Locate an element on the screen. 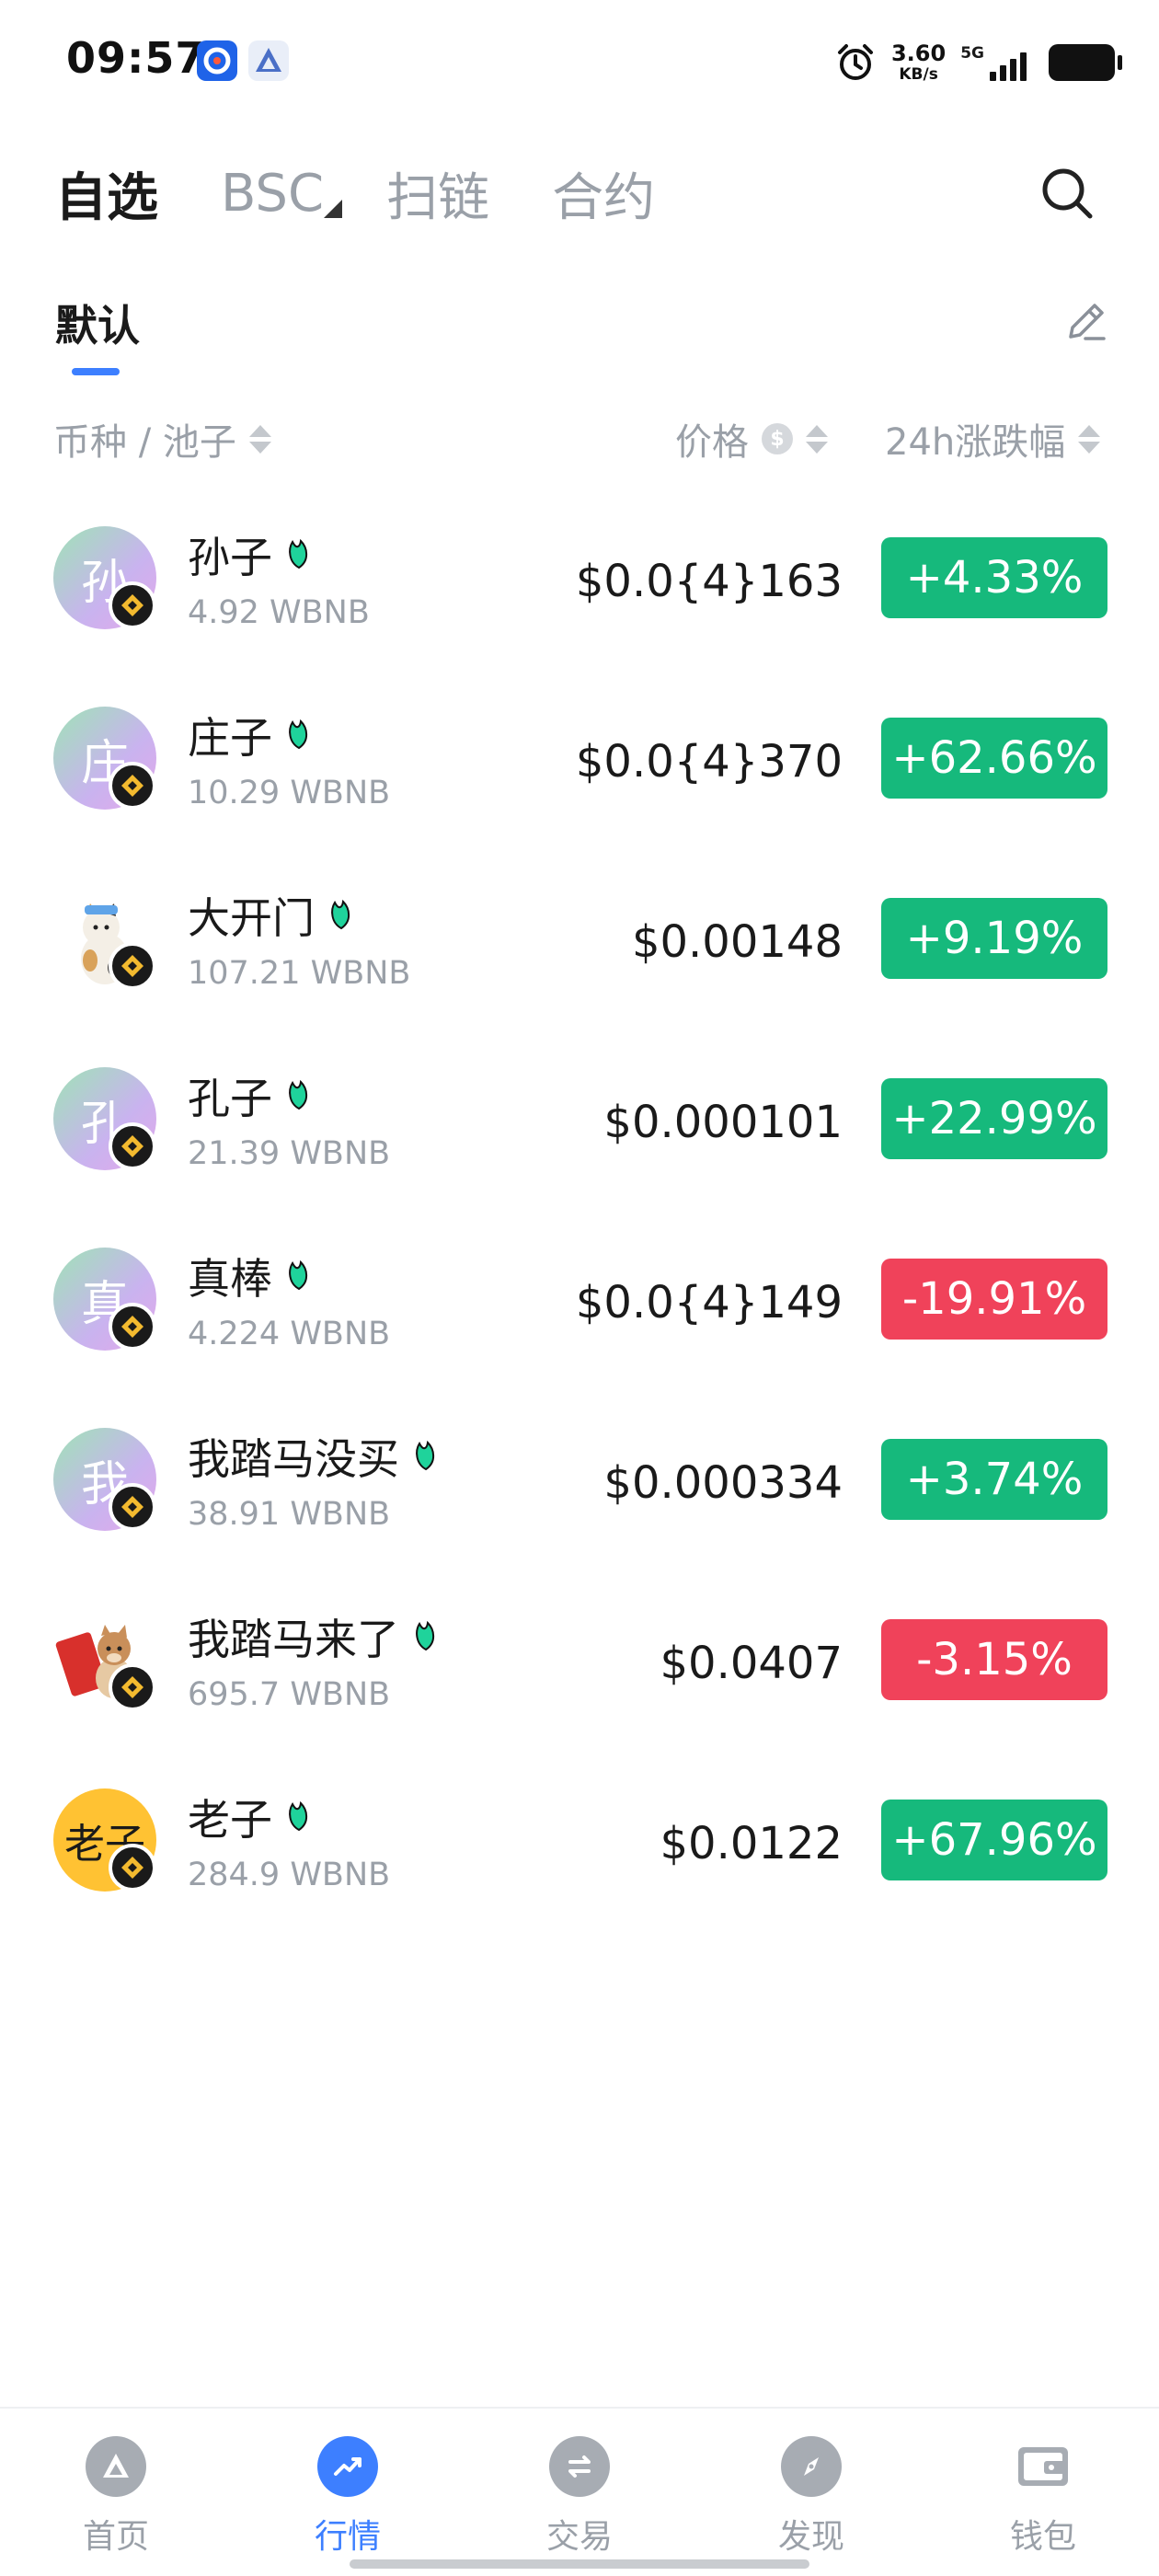  home-indicator is located at coordinates (579, 2564).